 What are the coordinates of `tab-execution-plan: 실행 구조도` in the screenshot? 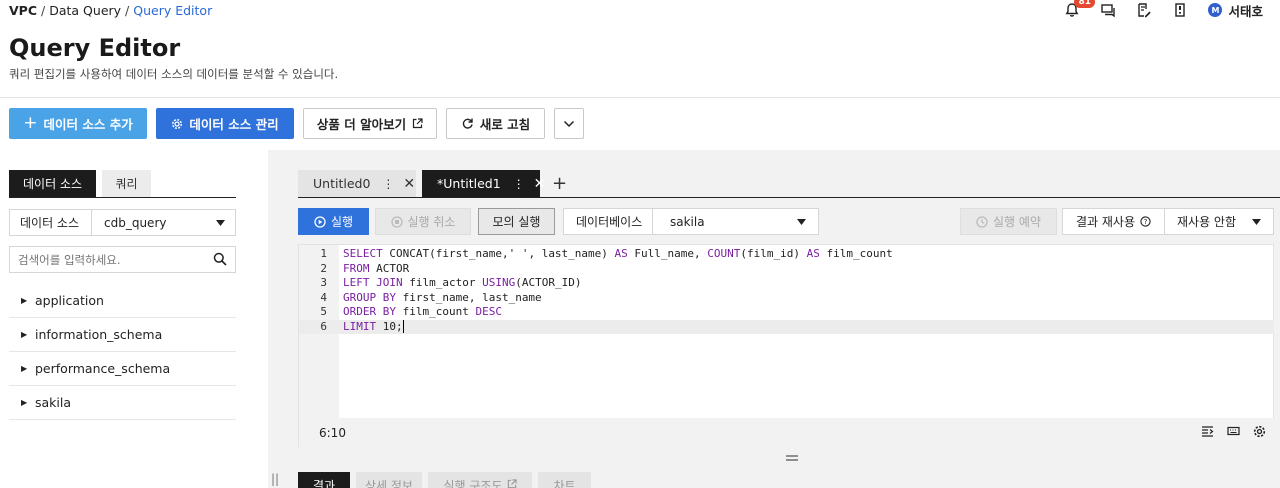 It's located at (480, 480).